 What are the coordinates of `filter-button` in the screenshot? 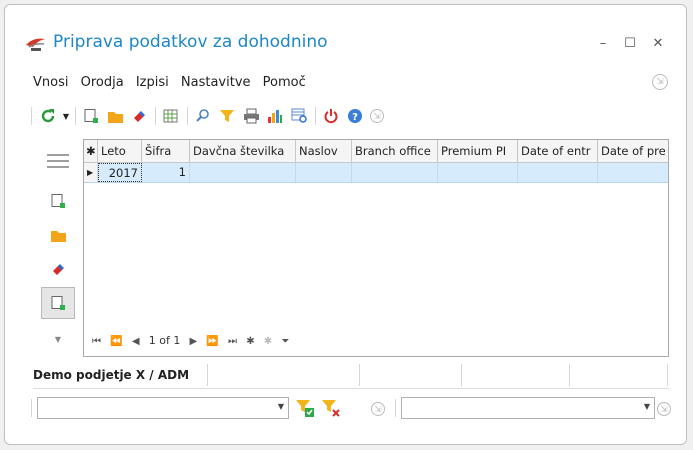 It's located at (227, 116).